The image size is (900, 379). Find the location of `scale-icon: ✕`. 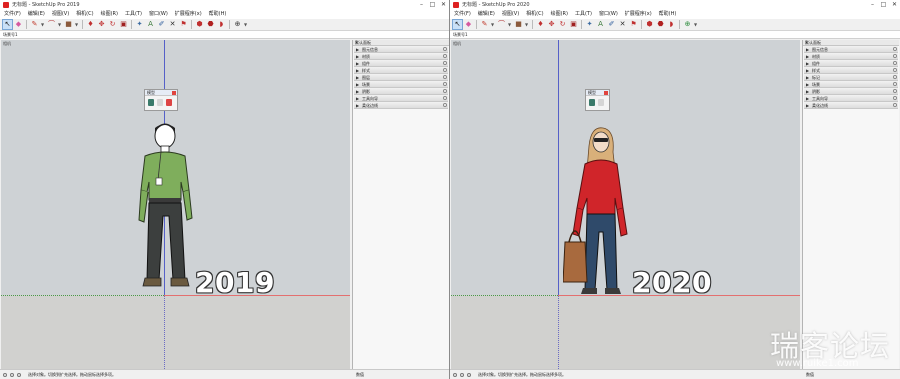

scale-icon: ✕ is located at coordinates (172, 24).